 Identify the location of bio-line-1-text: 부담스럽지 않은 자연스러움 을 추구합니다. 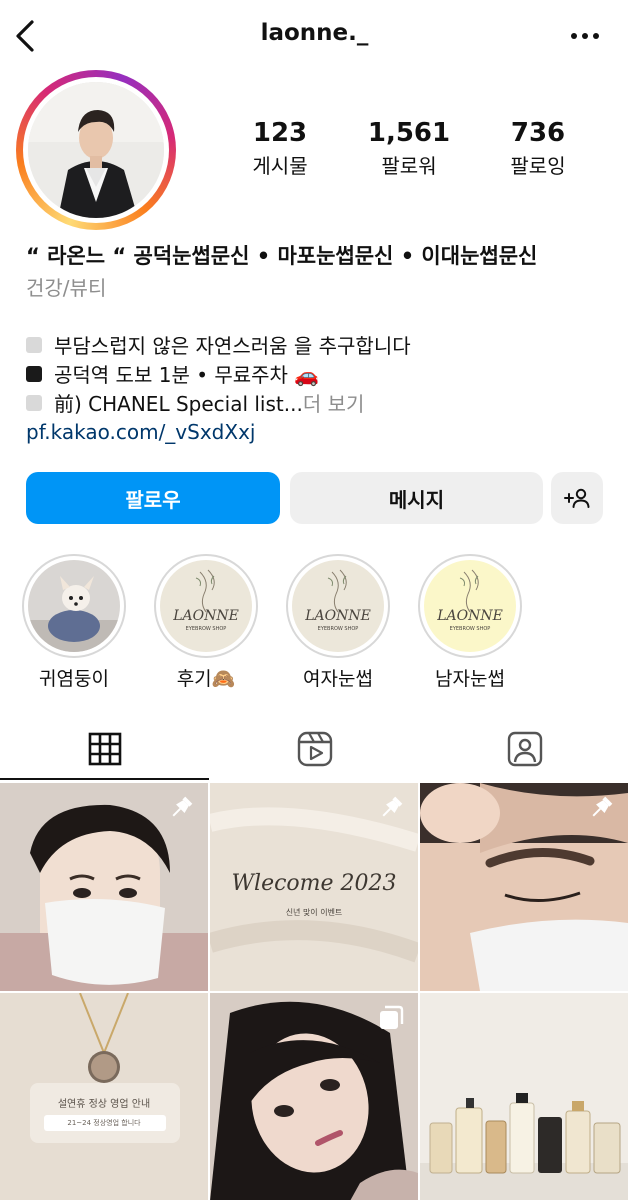
(232, 346).